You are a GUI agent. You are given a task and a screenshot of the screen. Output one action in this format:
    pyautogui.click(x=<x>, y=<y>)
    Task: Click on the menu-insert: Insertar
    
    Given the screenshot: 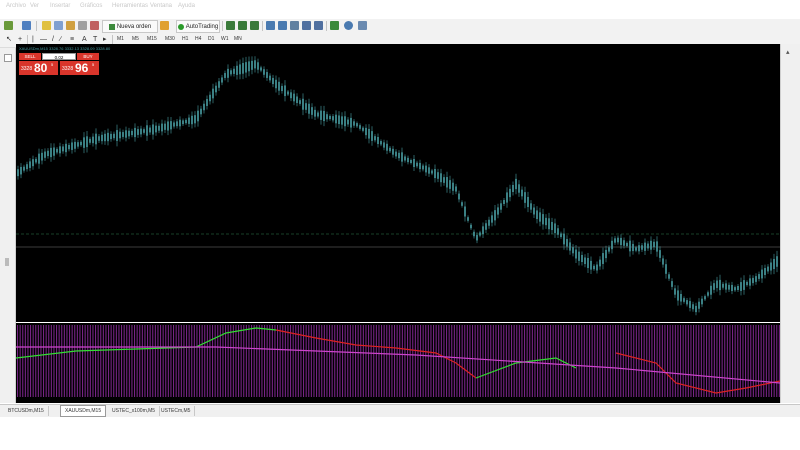 What is the action you would take?
    pyautogui.click(x=60, y=6)
    